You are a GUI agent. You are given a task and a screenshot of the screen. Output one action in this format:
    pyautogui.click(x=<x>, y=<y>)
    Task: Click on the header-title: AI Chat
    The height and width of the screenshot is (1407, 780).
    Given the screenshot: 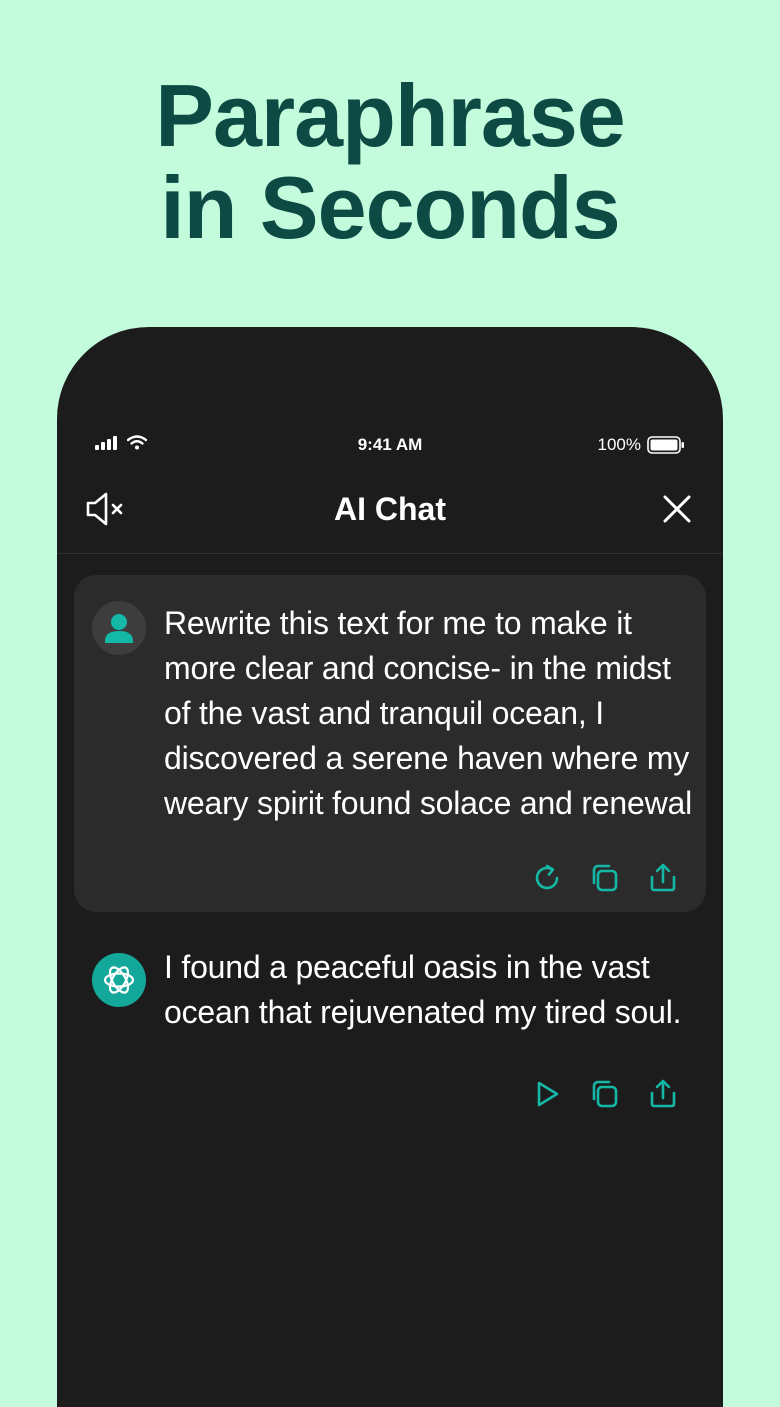 What is the action you would take?
    pyautogui.click(x=390, y=509)
    